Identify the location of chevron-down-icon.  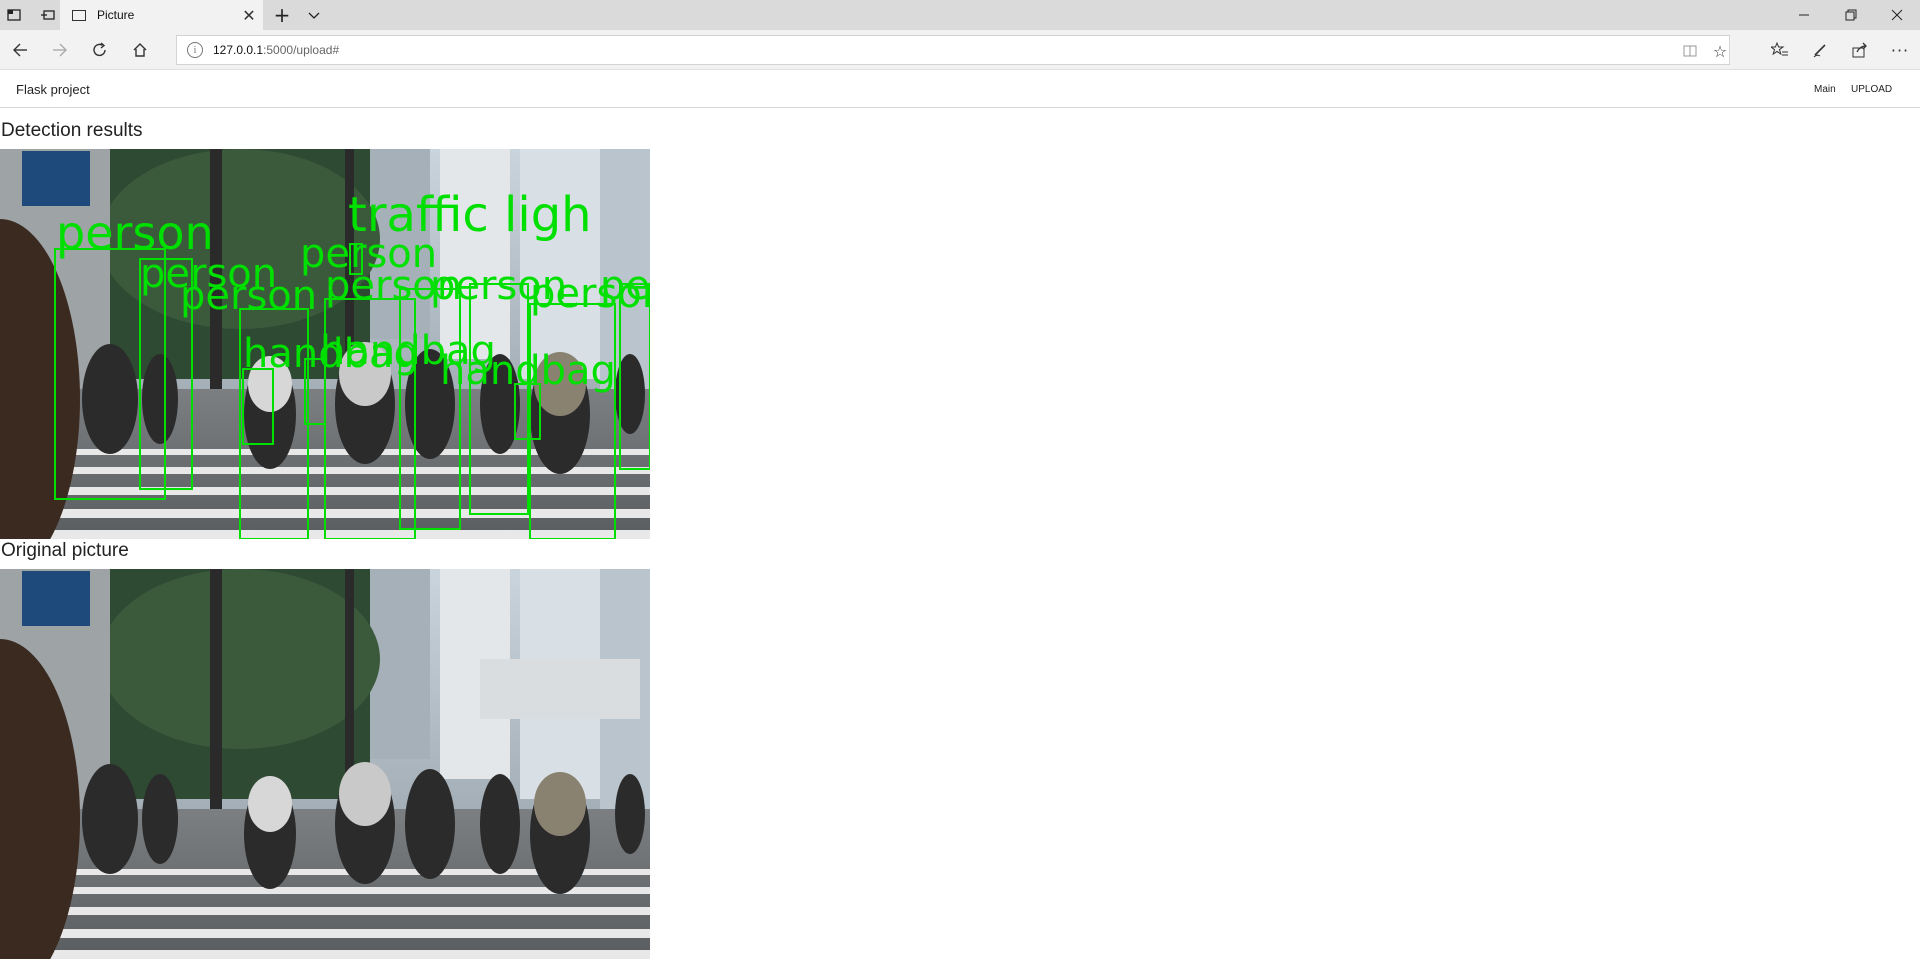
(314, 15).